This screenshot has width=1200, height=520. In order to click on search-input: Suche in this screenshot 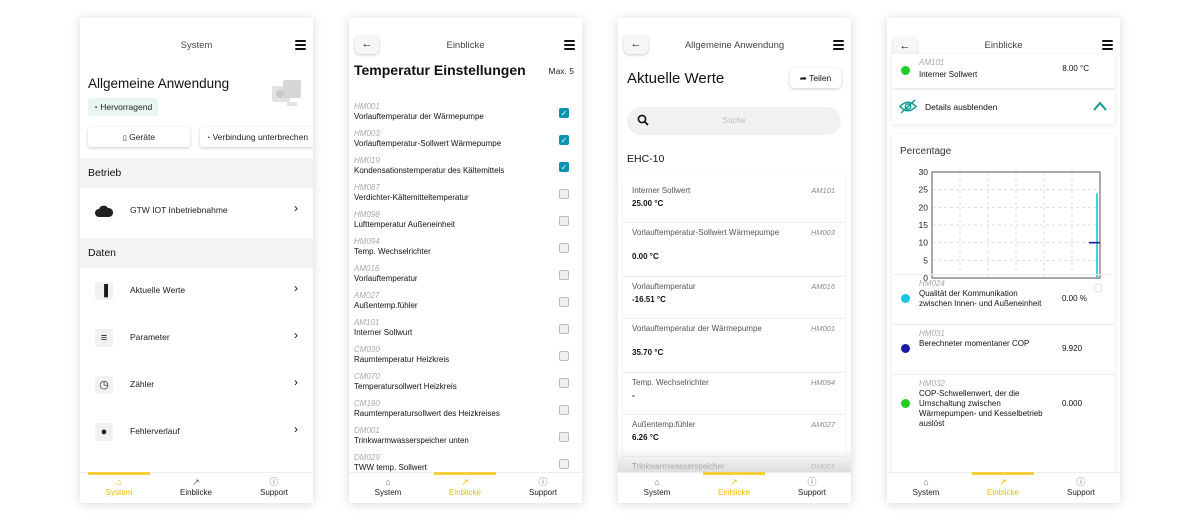, I will do `click(734, 121)`.